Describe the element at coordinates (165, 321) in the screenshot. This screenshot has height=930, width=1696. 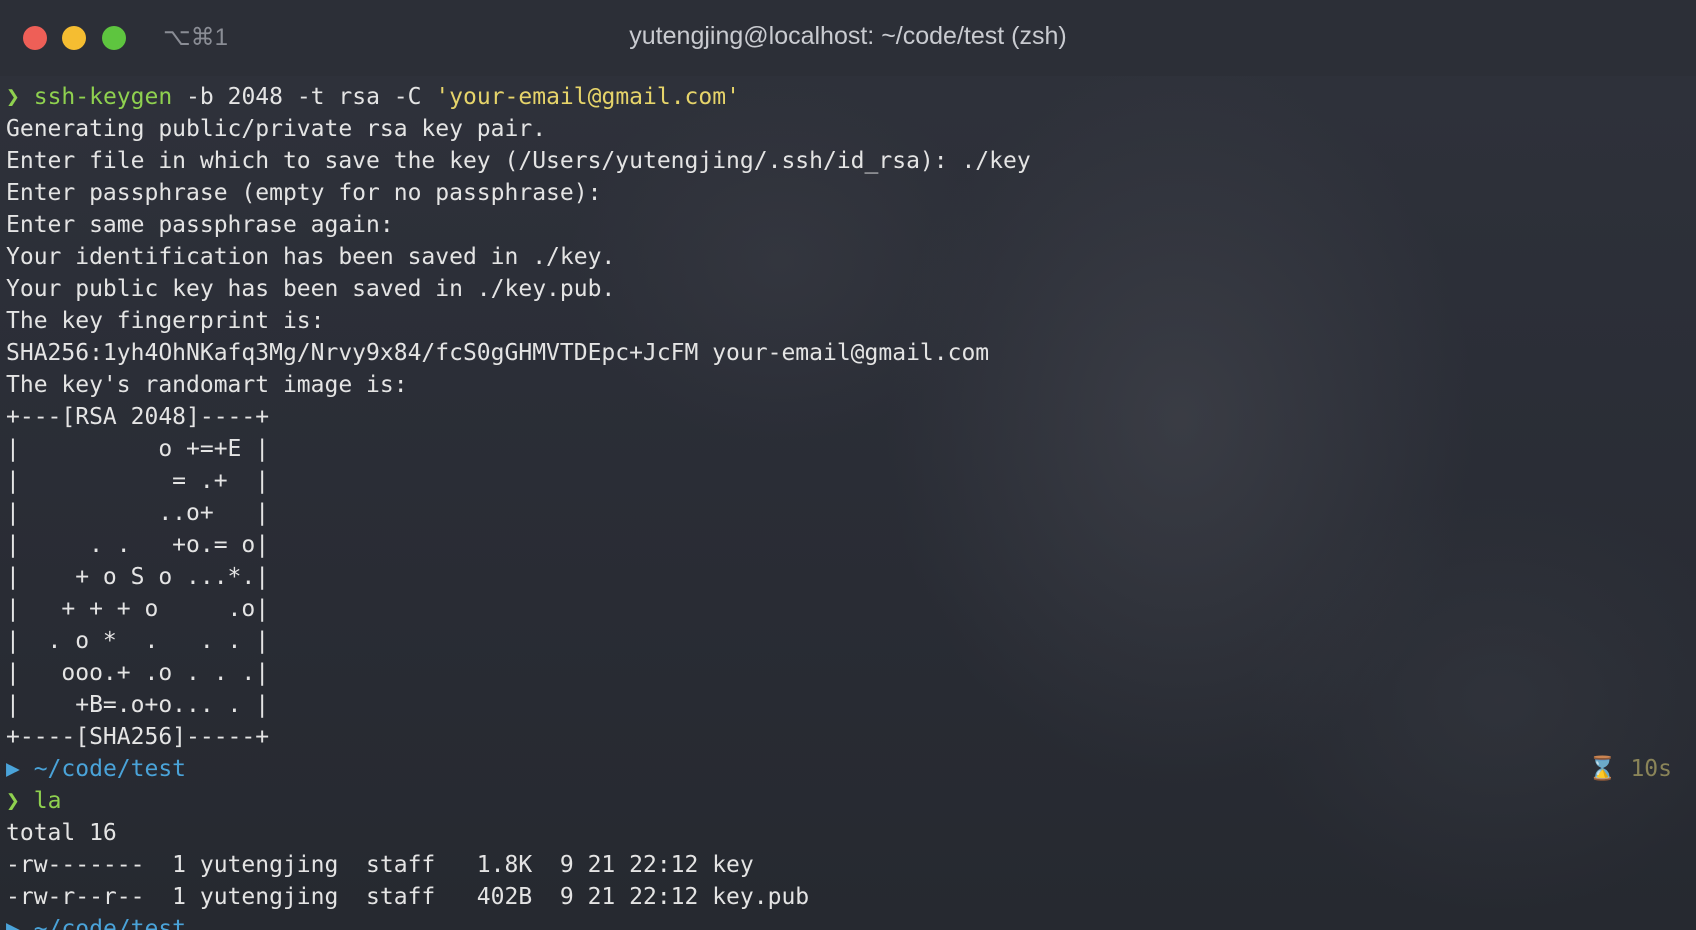
I see `output-line: The key fingerprint is:` at that location.